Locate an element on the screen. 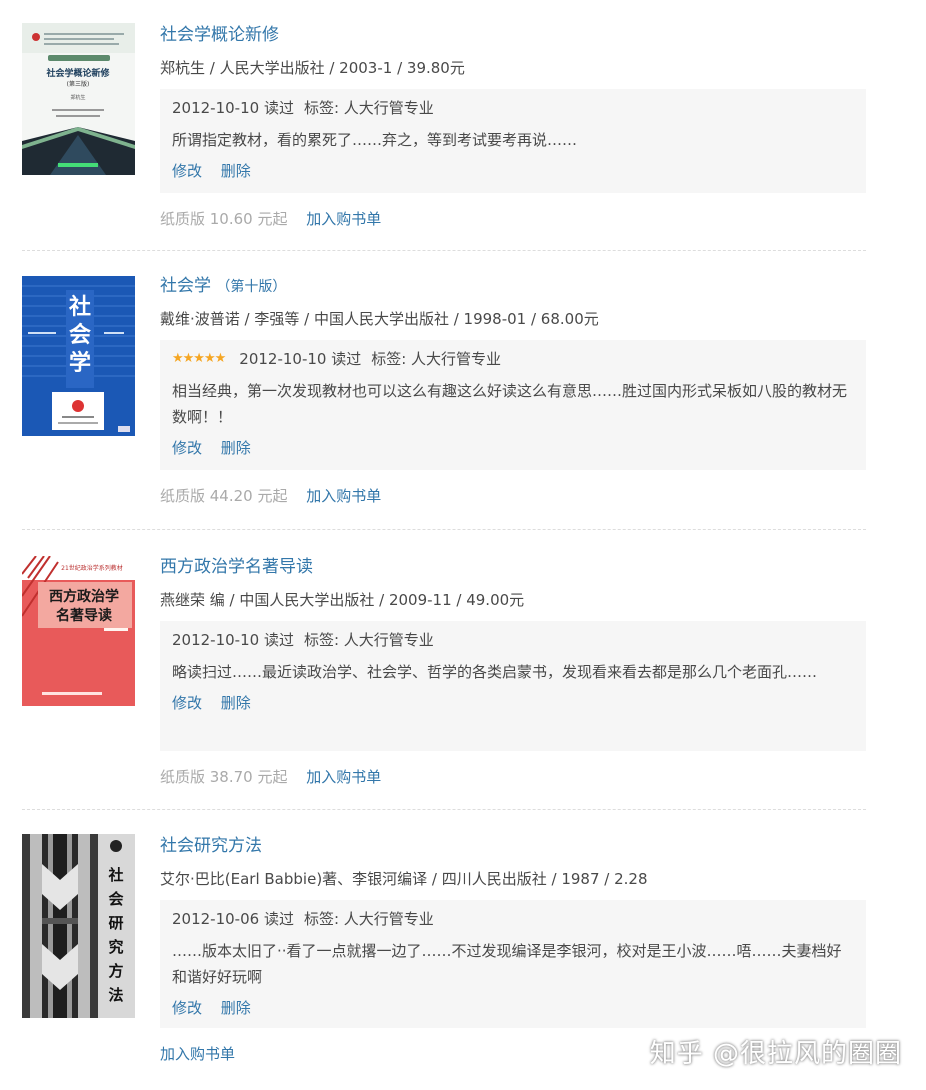  book-title: 社会学 is located at coordinates (185, 286).